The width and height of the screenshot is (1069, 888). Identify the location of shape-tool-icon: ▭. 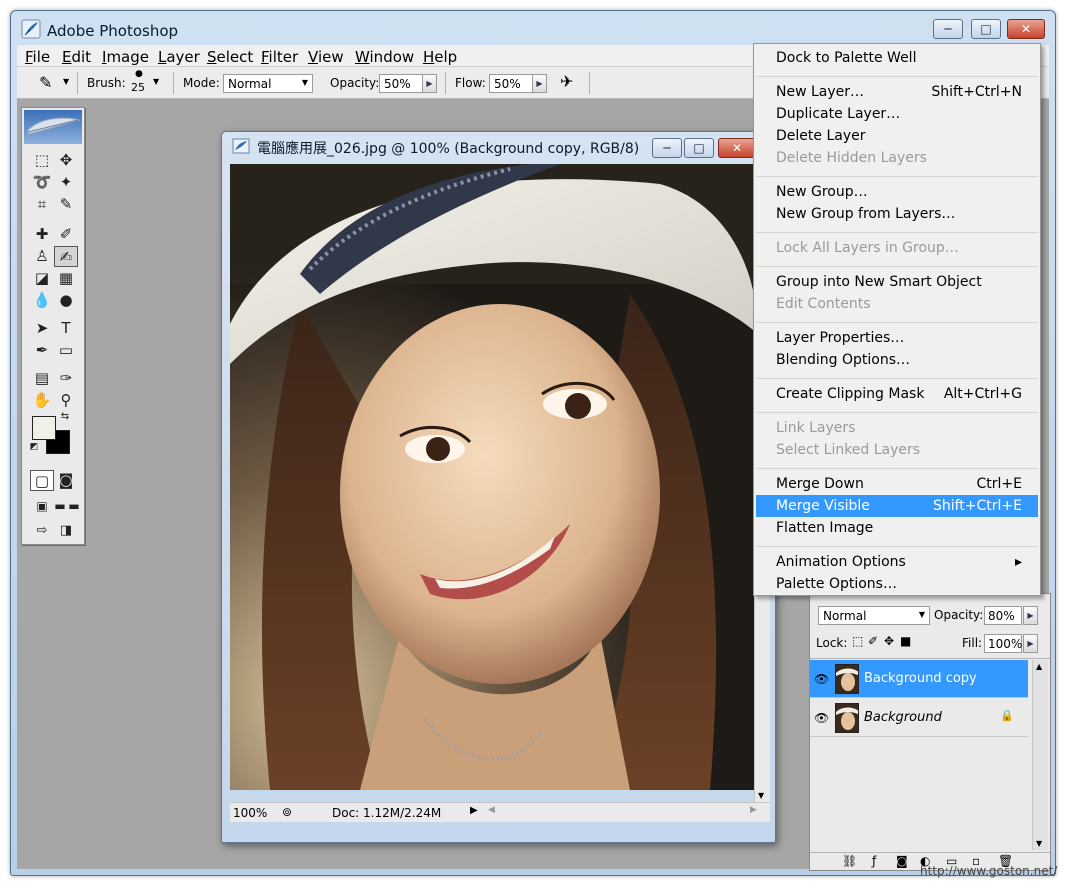
(66, 350).